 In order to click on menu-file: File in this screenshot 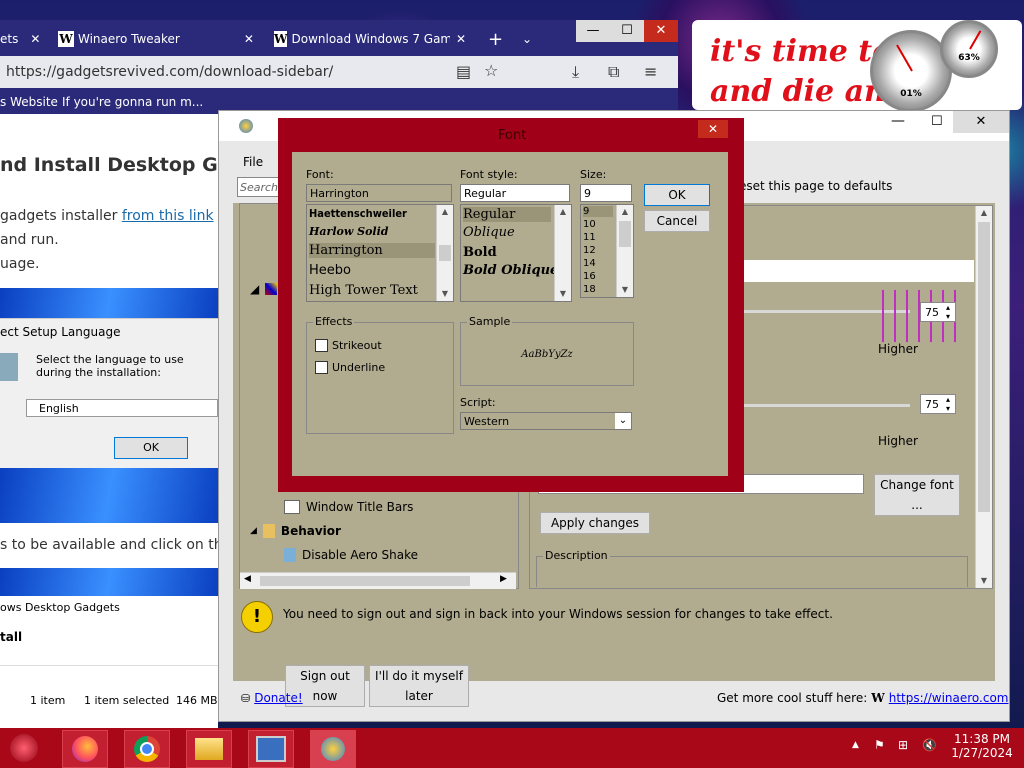, I will do `click(253, 162)`.